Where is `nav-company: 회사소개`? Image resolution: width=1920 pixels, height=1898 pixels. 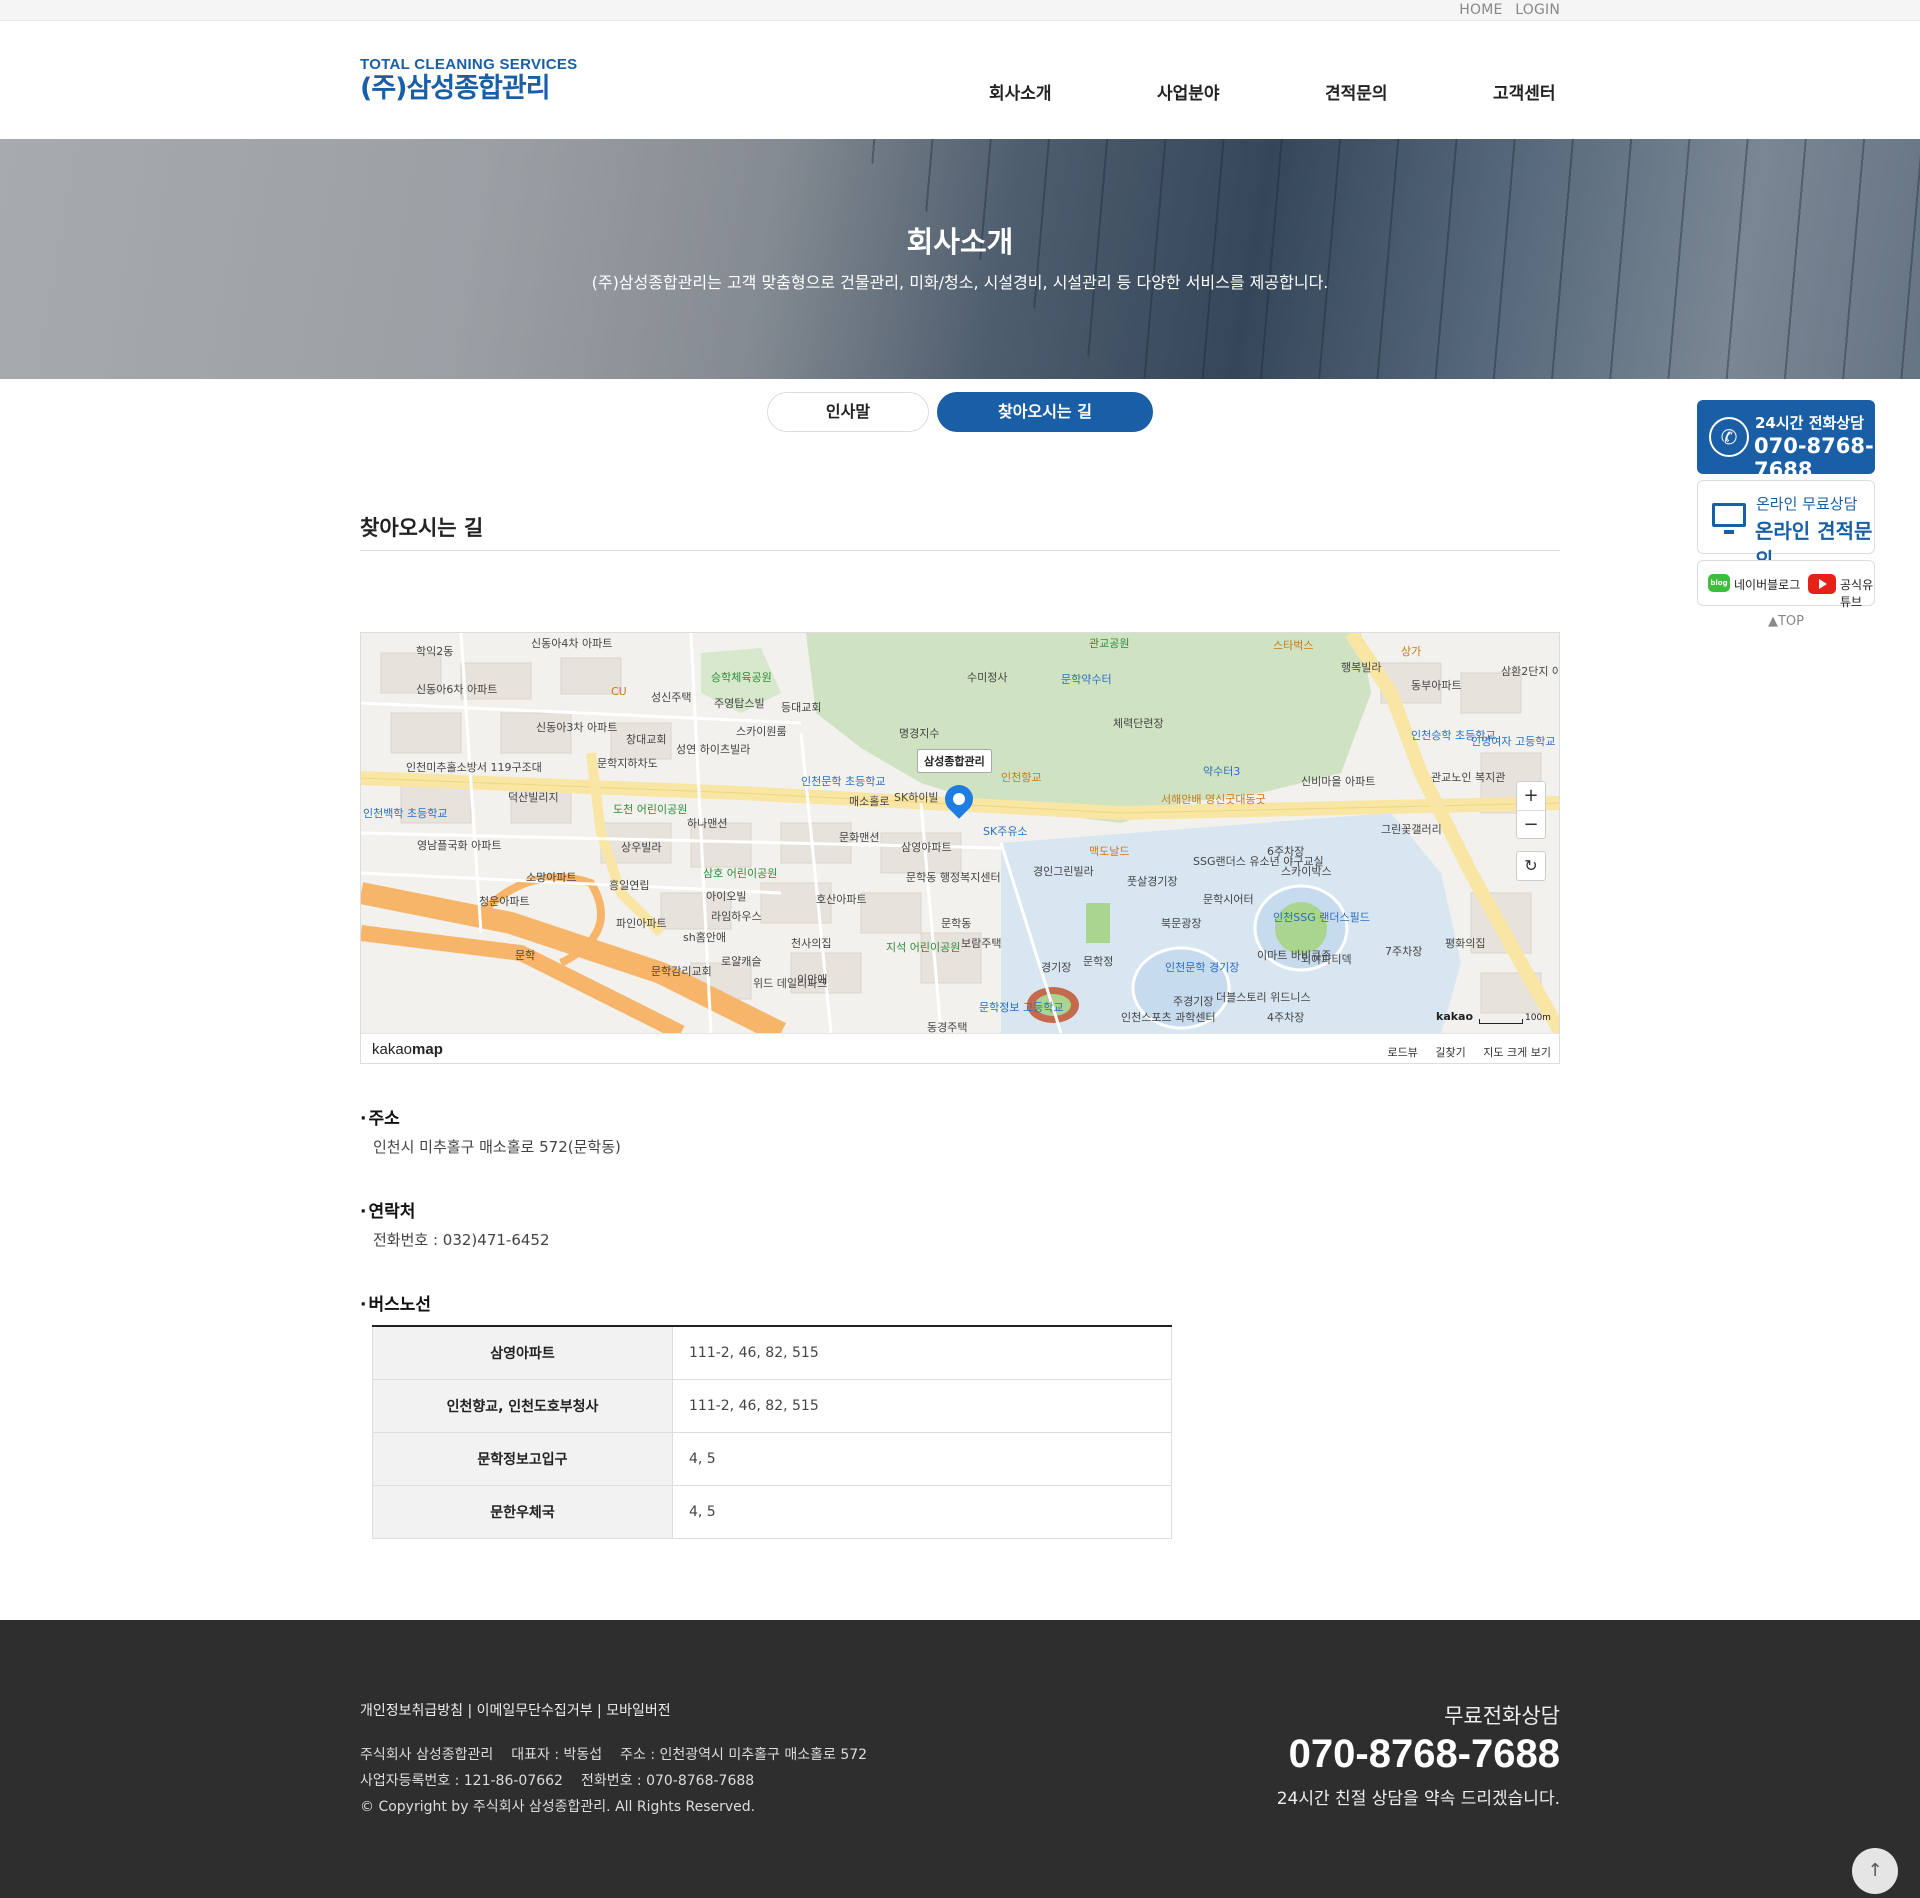
nav-company: 회사소개 is located at coordinates (1020, 91).